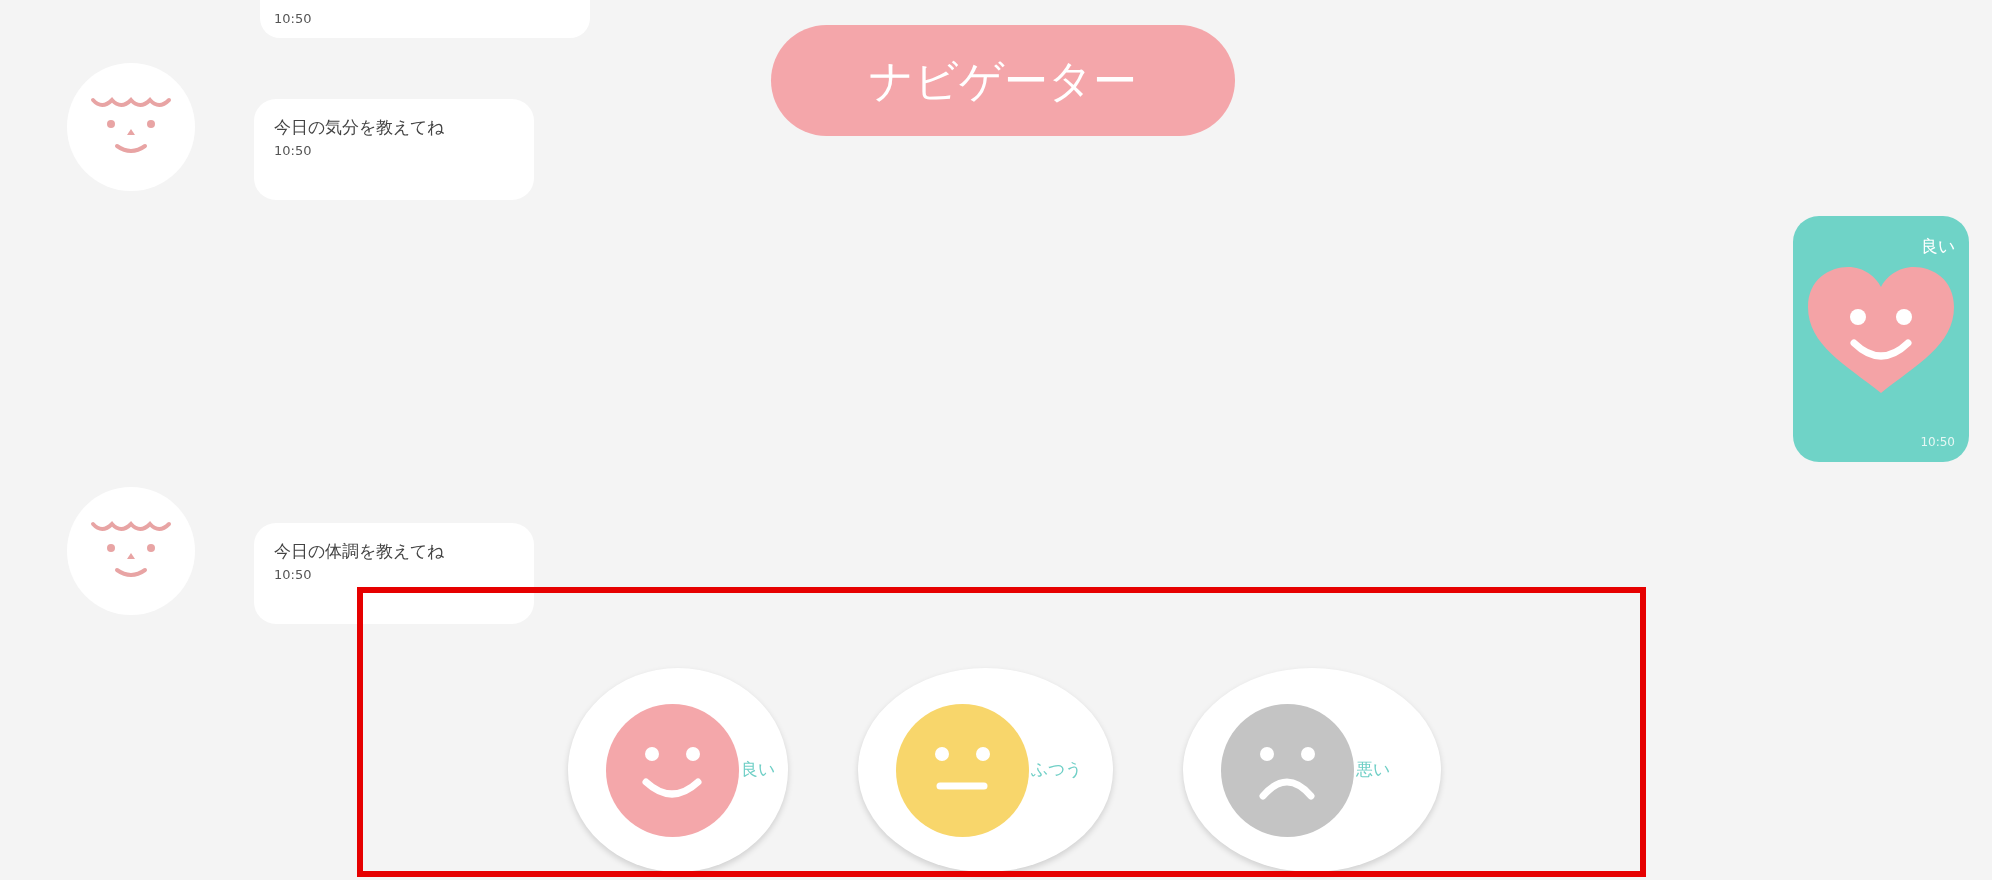 This screenshot has height=880, width=1992. Describe the element at coordinates (1003, 80) in the screenshot. I see `header-title: ナビゲーター` at that location.